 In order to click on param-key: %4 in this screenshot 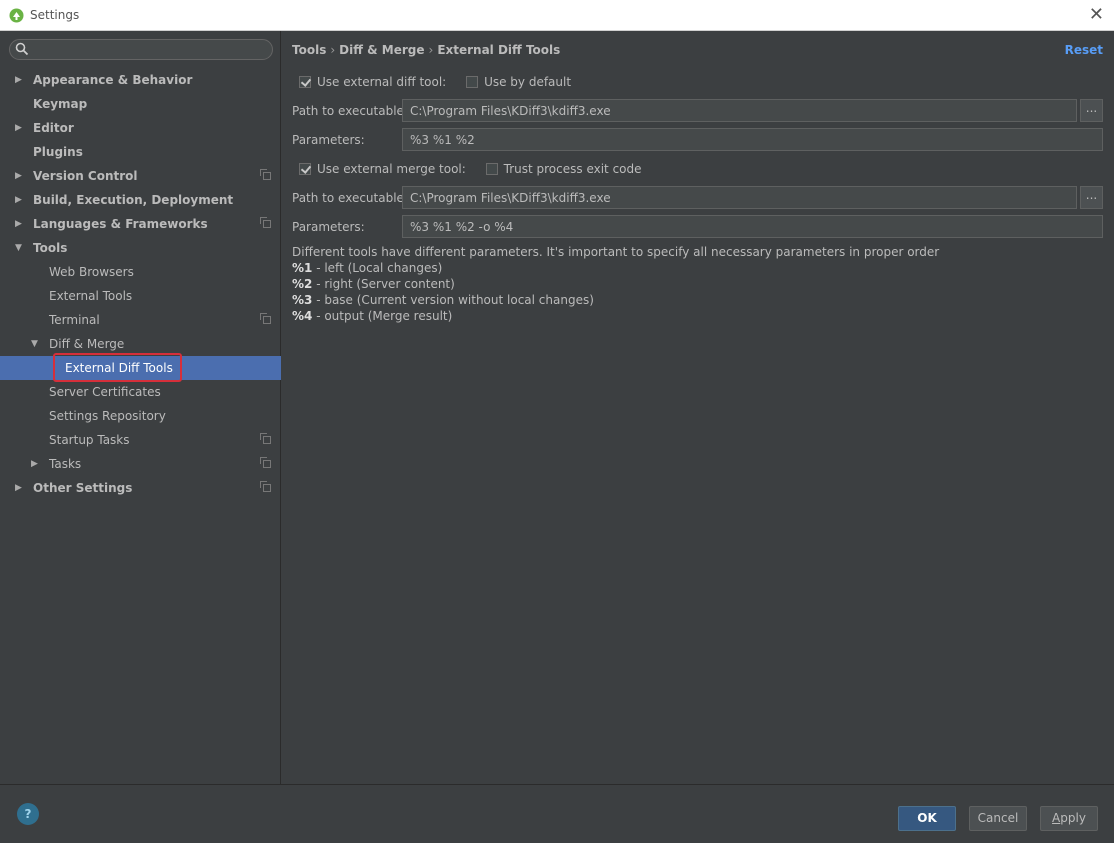, I will do `click(302, 316)`.